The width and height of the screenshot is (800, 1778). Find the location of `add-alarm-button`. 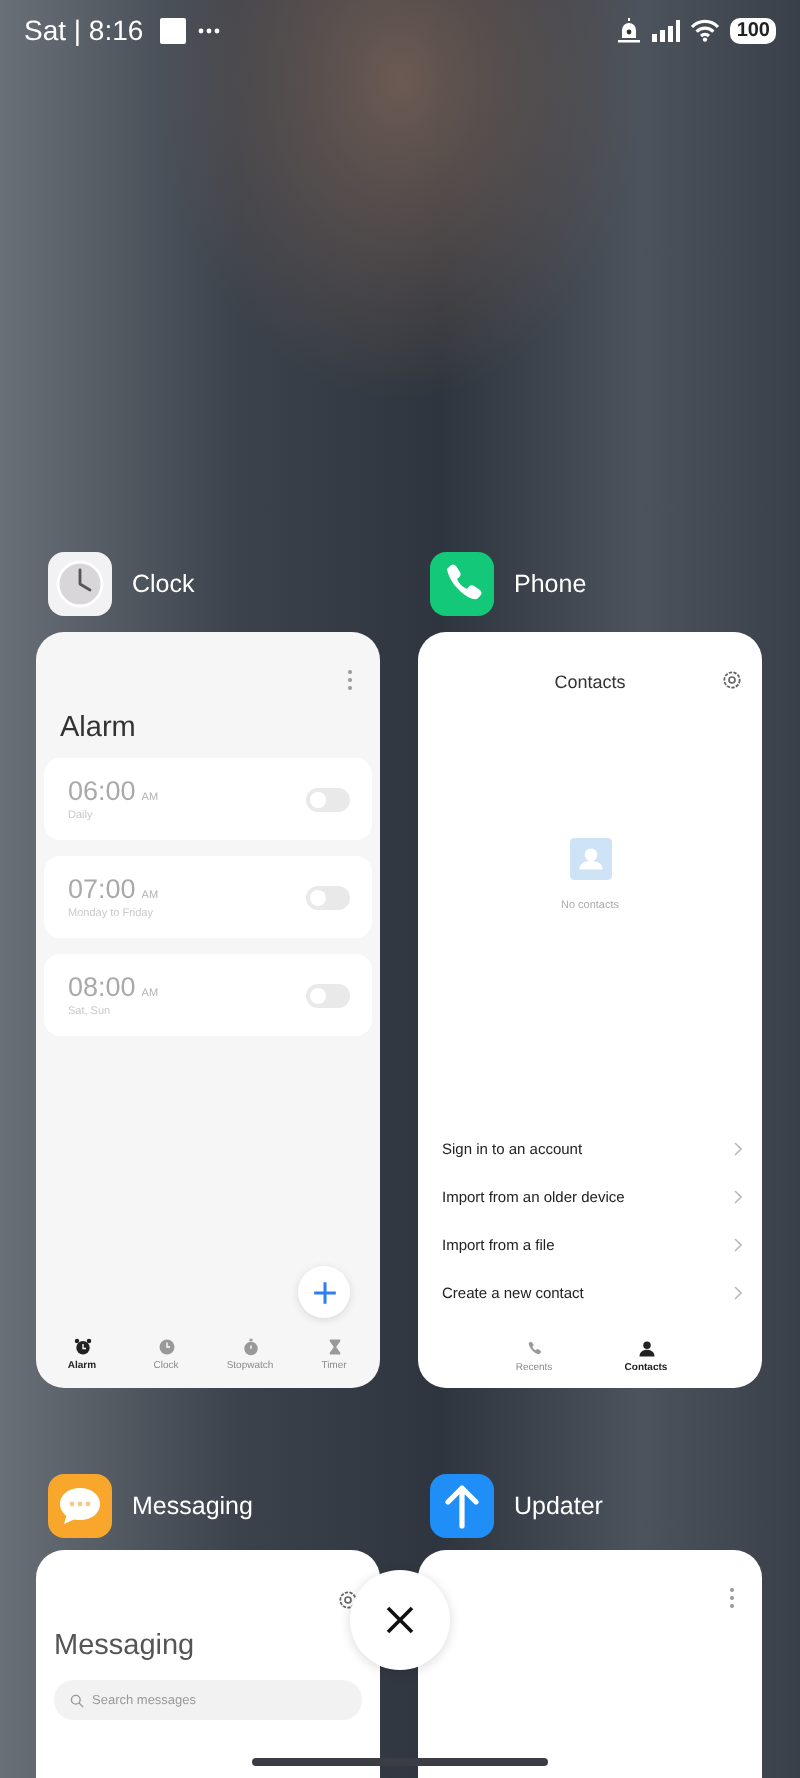

add-alarm-button is located at coordinates (324, 1292).